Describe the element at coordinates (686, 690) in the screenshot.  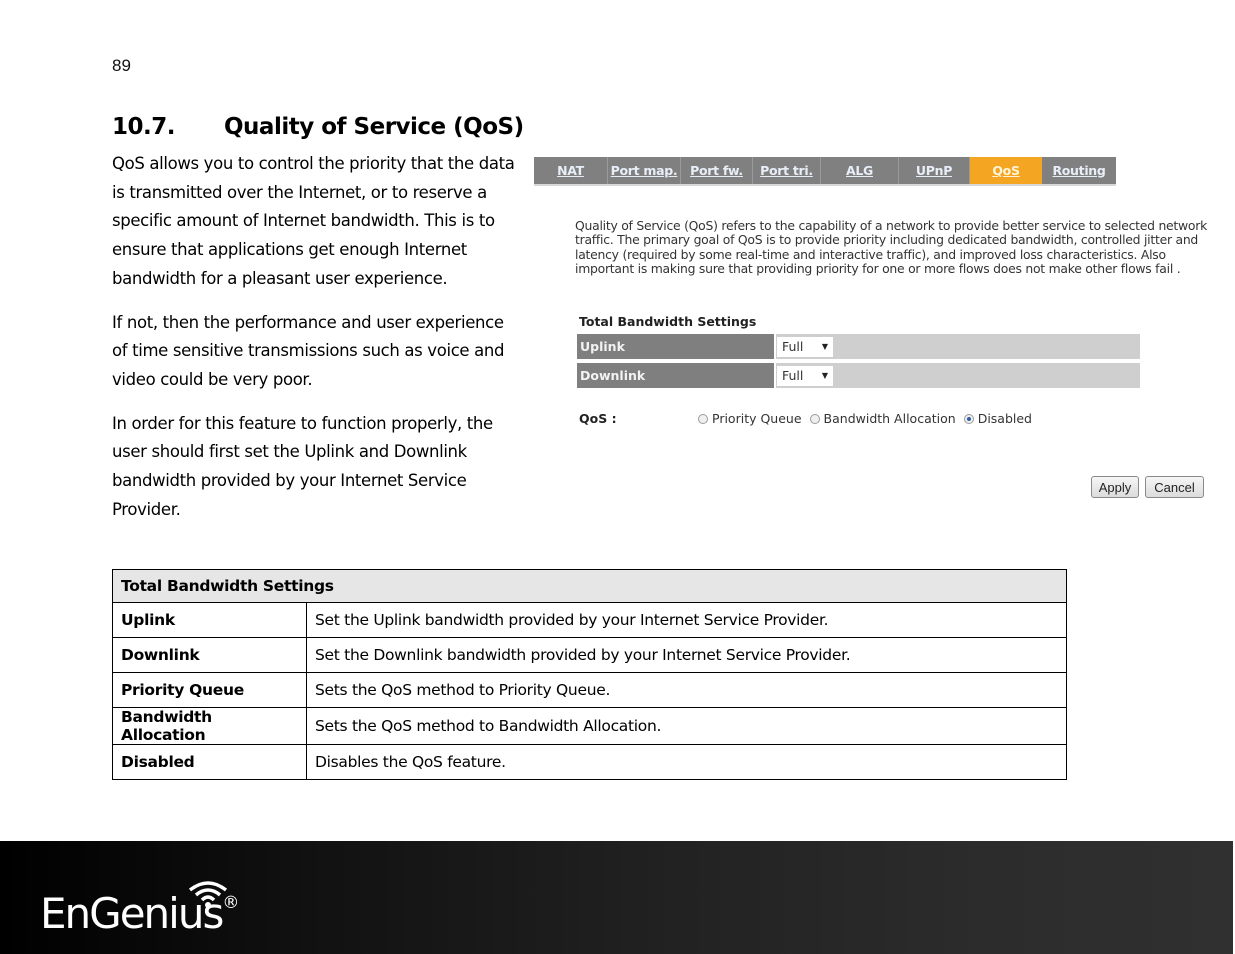
I see `table-desc: Sets the QoS method to Priority Queue.` at that location.